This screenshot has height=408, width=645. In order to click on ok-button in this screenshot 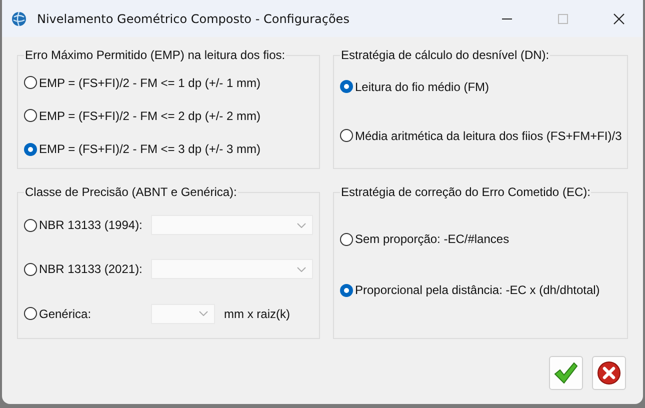, I will do `click(566, 373)`.